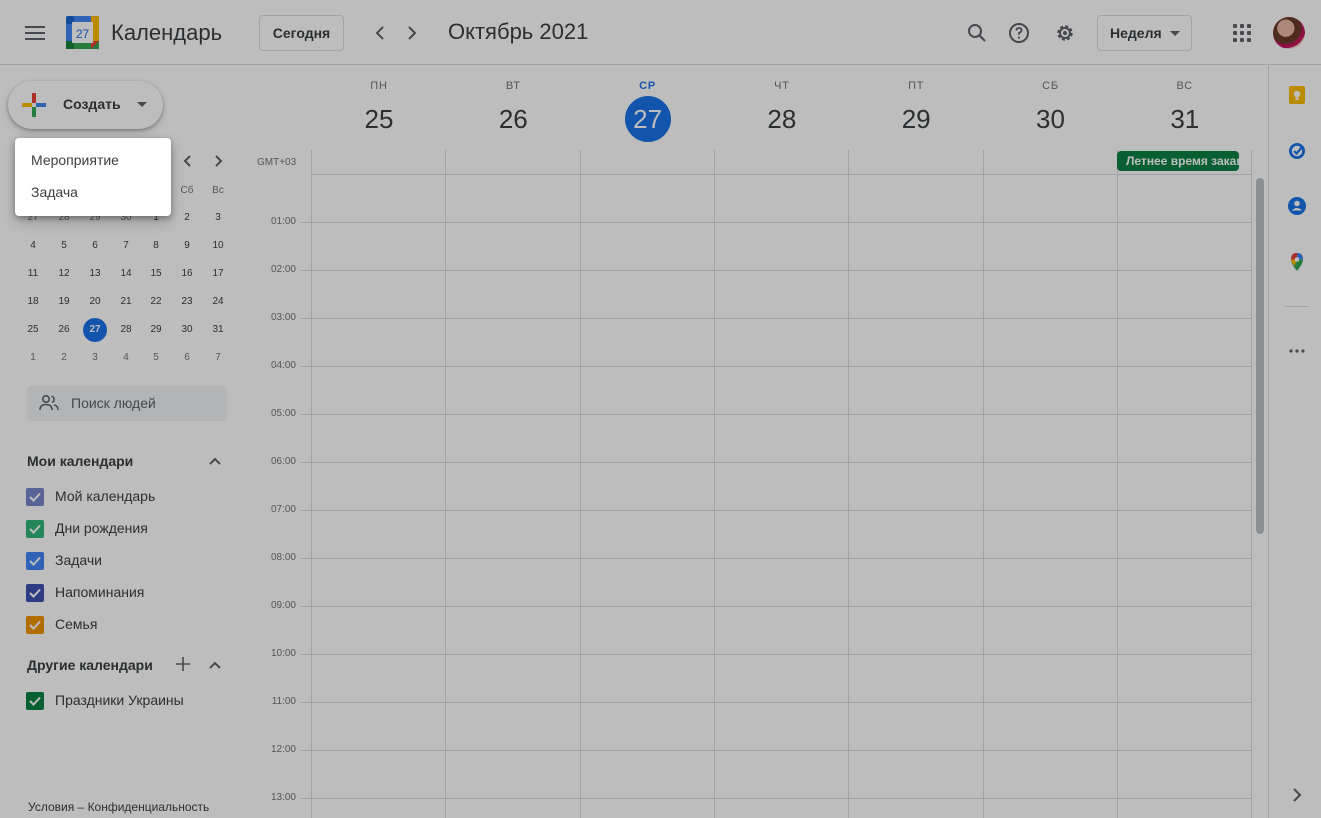 This screenshot has width=1321, height=818. What do you see at coordinates (782, 86) in the screenshot?
I see `day-of-week-label: ЧТ` at bounding box center [782, 86].